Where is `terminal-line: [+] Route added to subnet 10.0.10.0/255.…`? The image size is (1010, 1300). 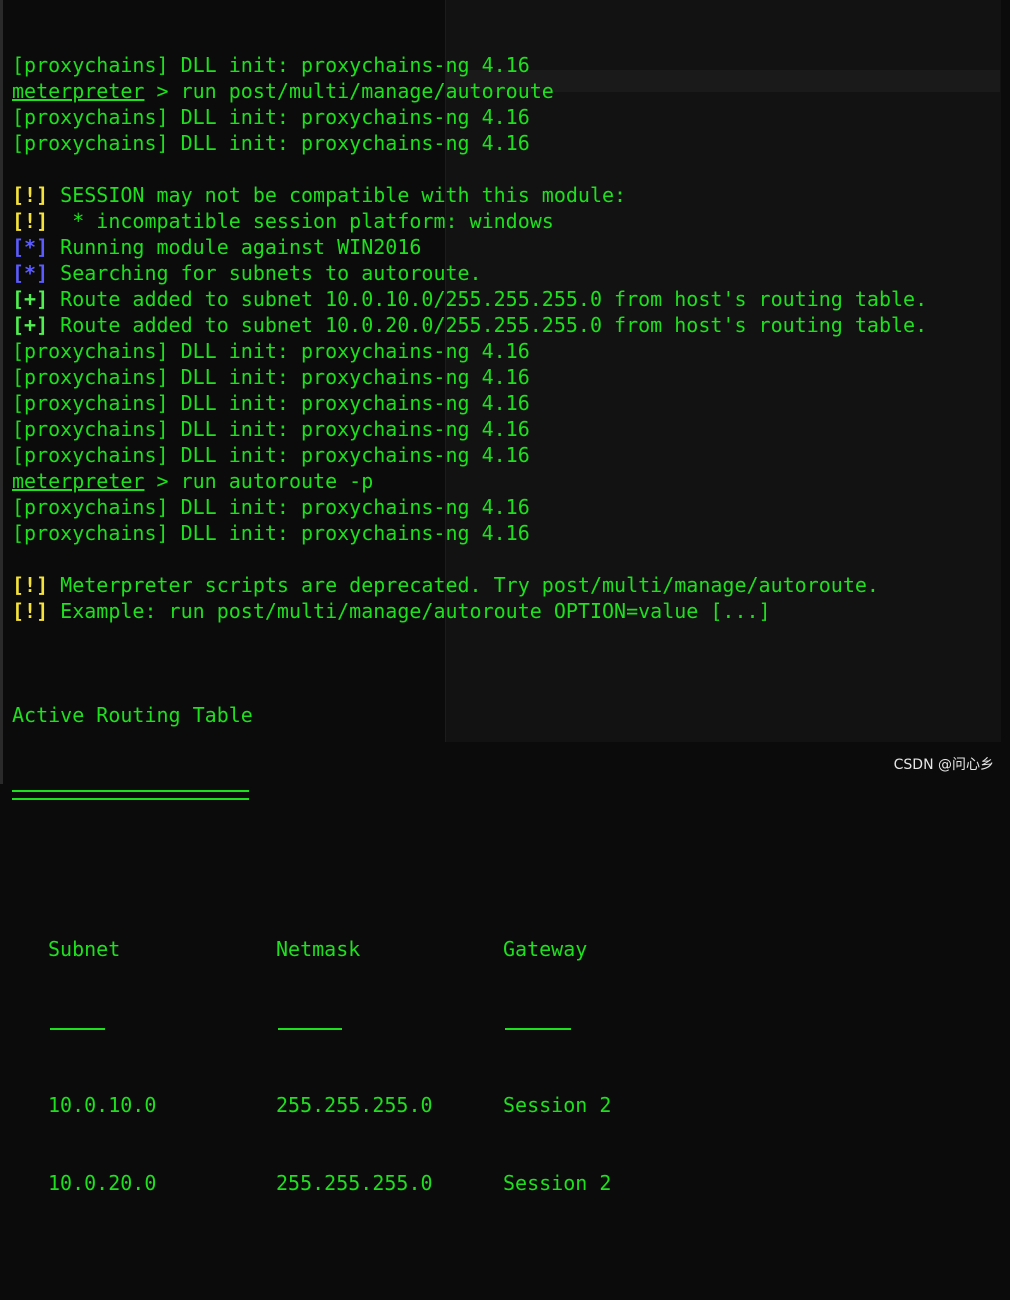
terminal-line: [+] Route added to subnet 10.0.10.0/255.… is located at coordinates (469, 299).